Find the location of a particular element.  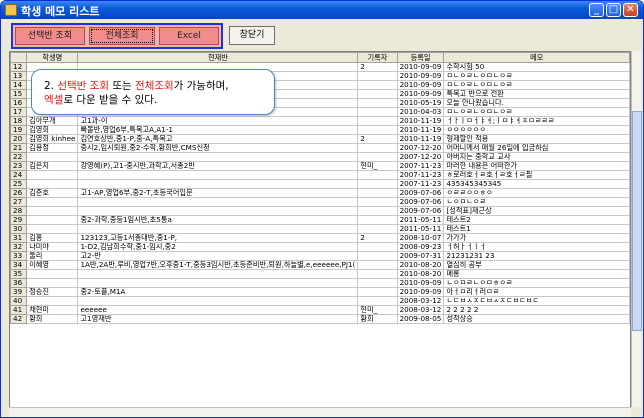

header-date: 등록일 is located at coordinates (420, 57).